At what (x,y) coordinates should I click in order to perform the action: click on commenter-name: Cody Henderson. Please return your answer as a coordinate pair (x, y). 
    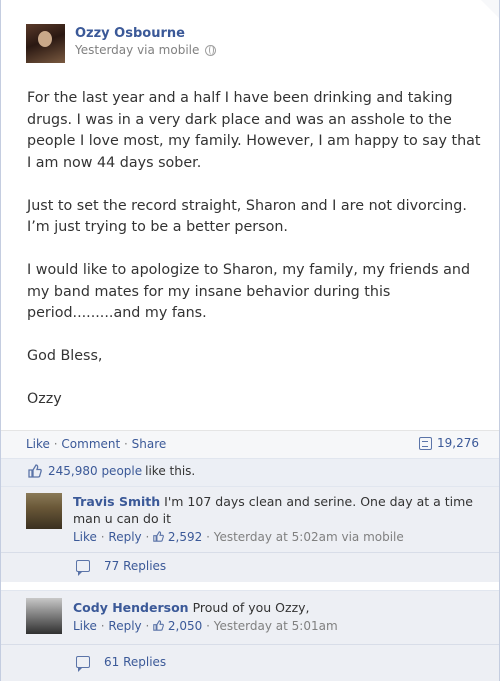
    Looking at the image, I should click on (131, 607).